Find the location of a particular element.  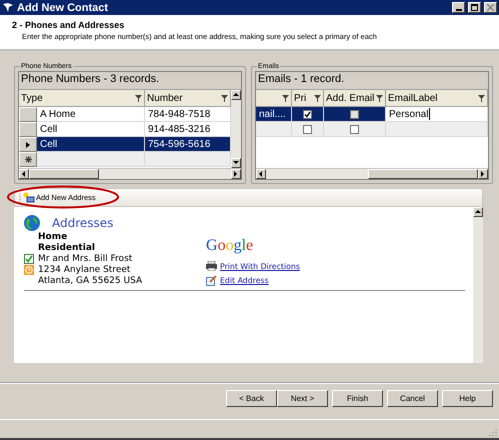

city-line: Atlanta, GA 55625 USA is located at coordinates (90, 281).